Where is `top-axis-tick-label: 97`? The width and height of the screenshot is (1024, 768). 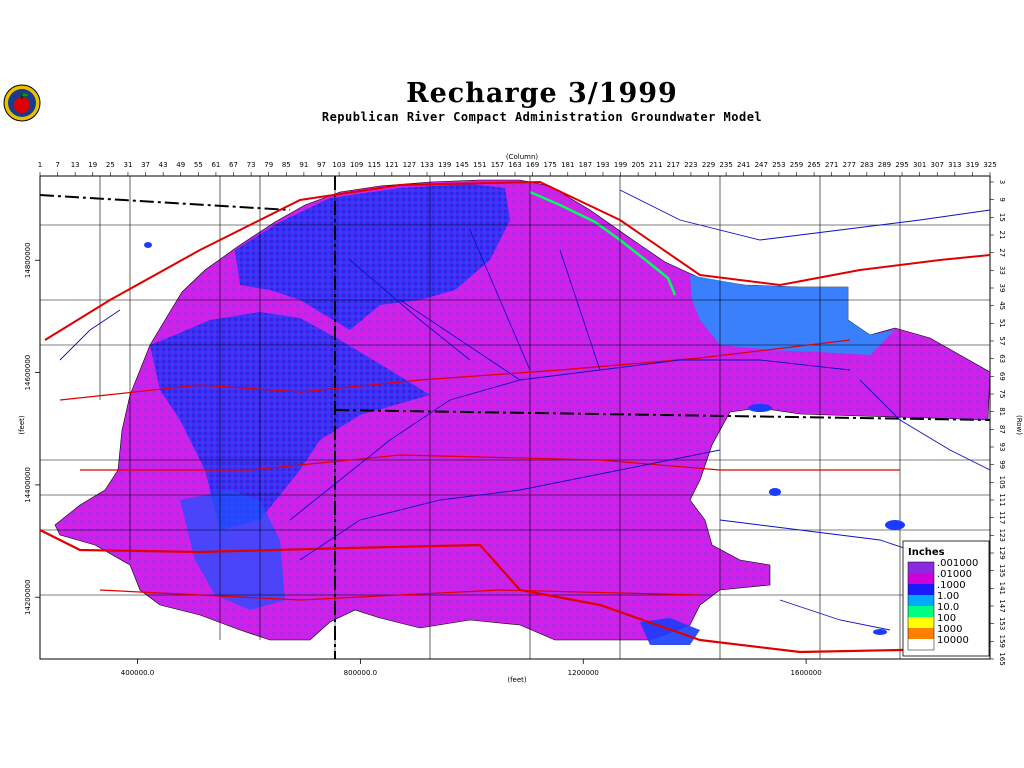
top-axis-tick-label: 97 is located at coordinates (321, 165).